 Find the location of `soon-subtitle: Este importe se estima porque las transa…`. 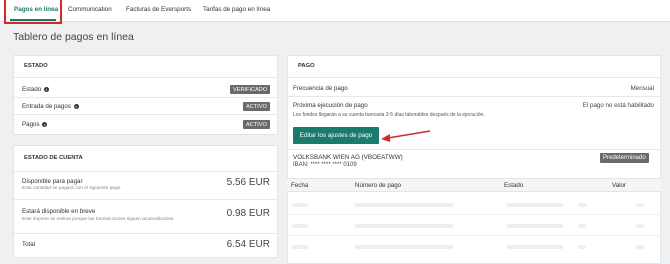

soon-subtitle: Este importe se estima porque las transa… is located at coordinates (98, 219).